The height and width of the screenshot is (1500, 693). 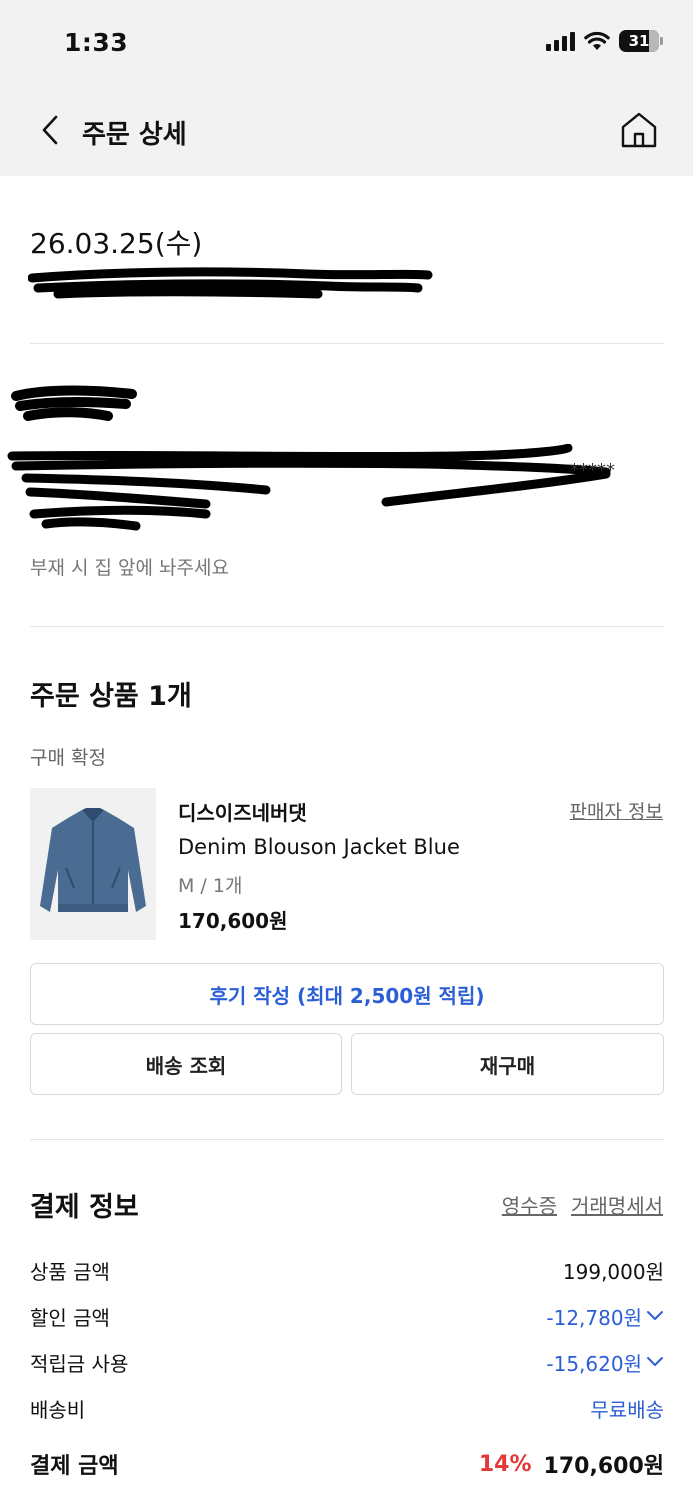 What do you see at coordinates (592, 470) in the screenshot?
I see `masked-phone-tail: *****` at bounding box center [592, 470].